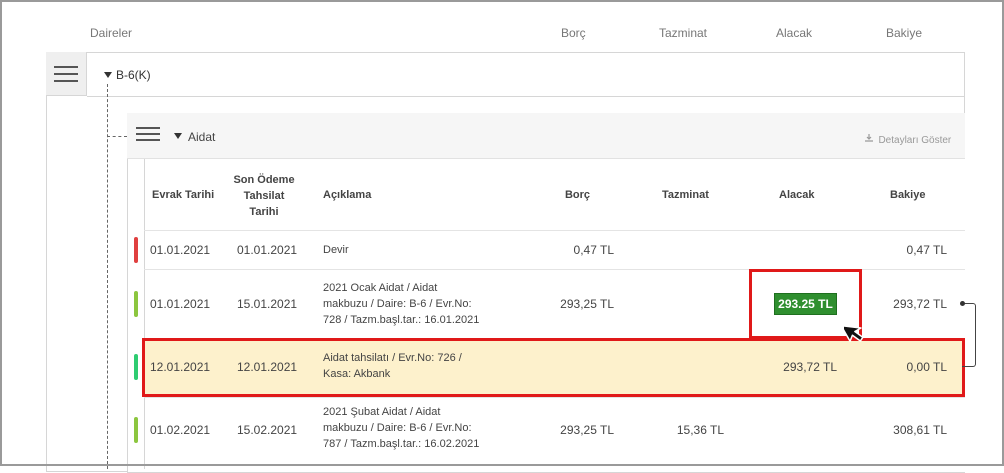  Describe the element at coordinates (201, 137) in the screenshot. I see `group-name: Aidat` at that location.